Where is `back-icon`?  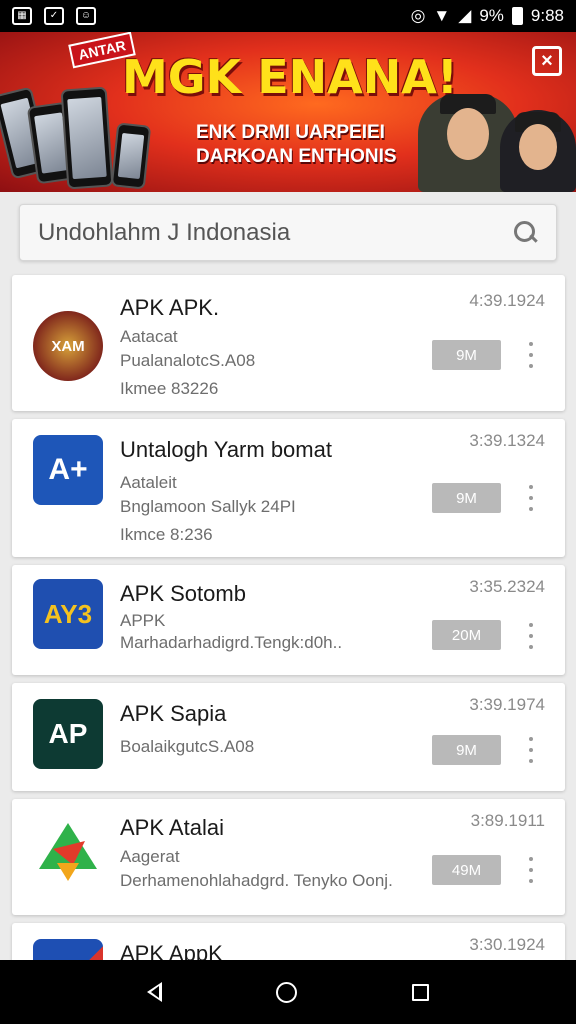 back-icon is located at coordinates (155, 992).